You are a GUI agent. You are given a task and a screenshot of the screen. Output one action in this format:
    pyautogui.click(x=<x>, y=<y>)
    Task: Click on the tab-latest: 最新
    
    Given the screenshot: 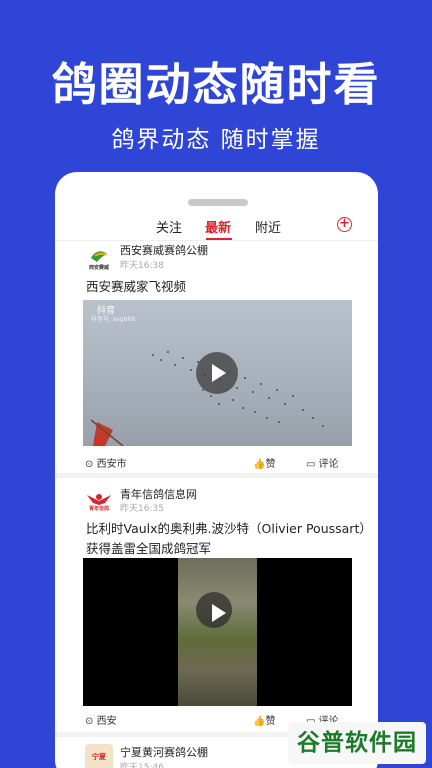 What is the action you would take?
    pyautogui.click(x=218, y=226)
    